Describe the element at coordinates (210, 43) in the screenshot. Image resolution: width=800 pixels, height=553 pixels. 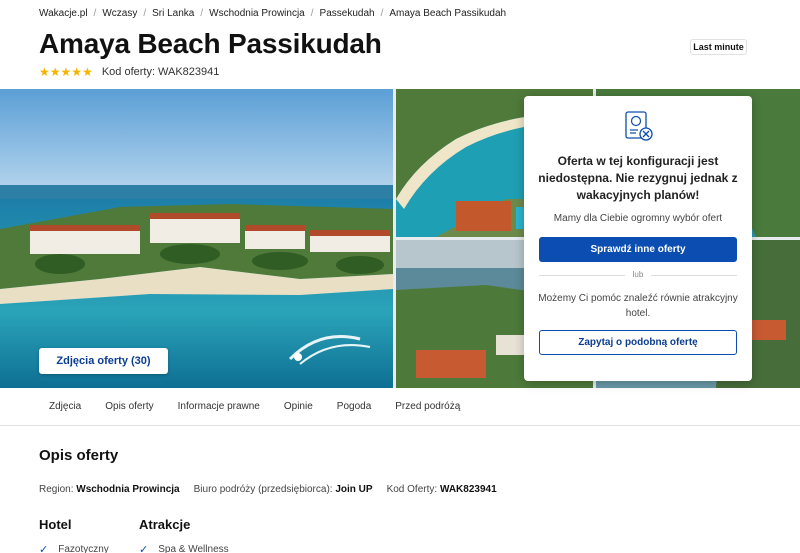
I see `page-title: Amaya Beach Passikudah` at that location.